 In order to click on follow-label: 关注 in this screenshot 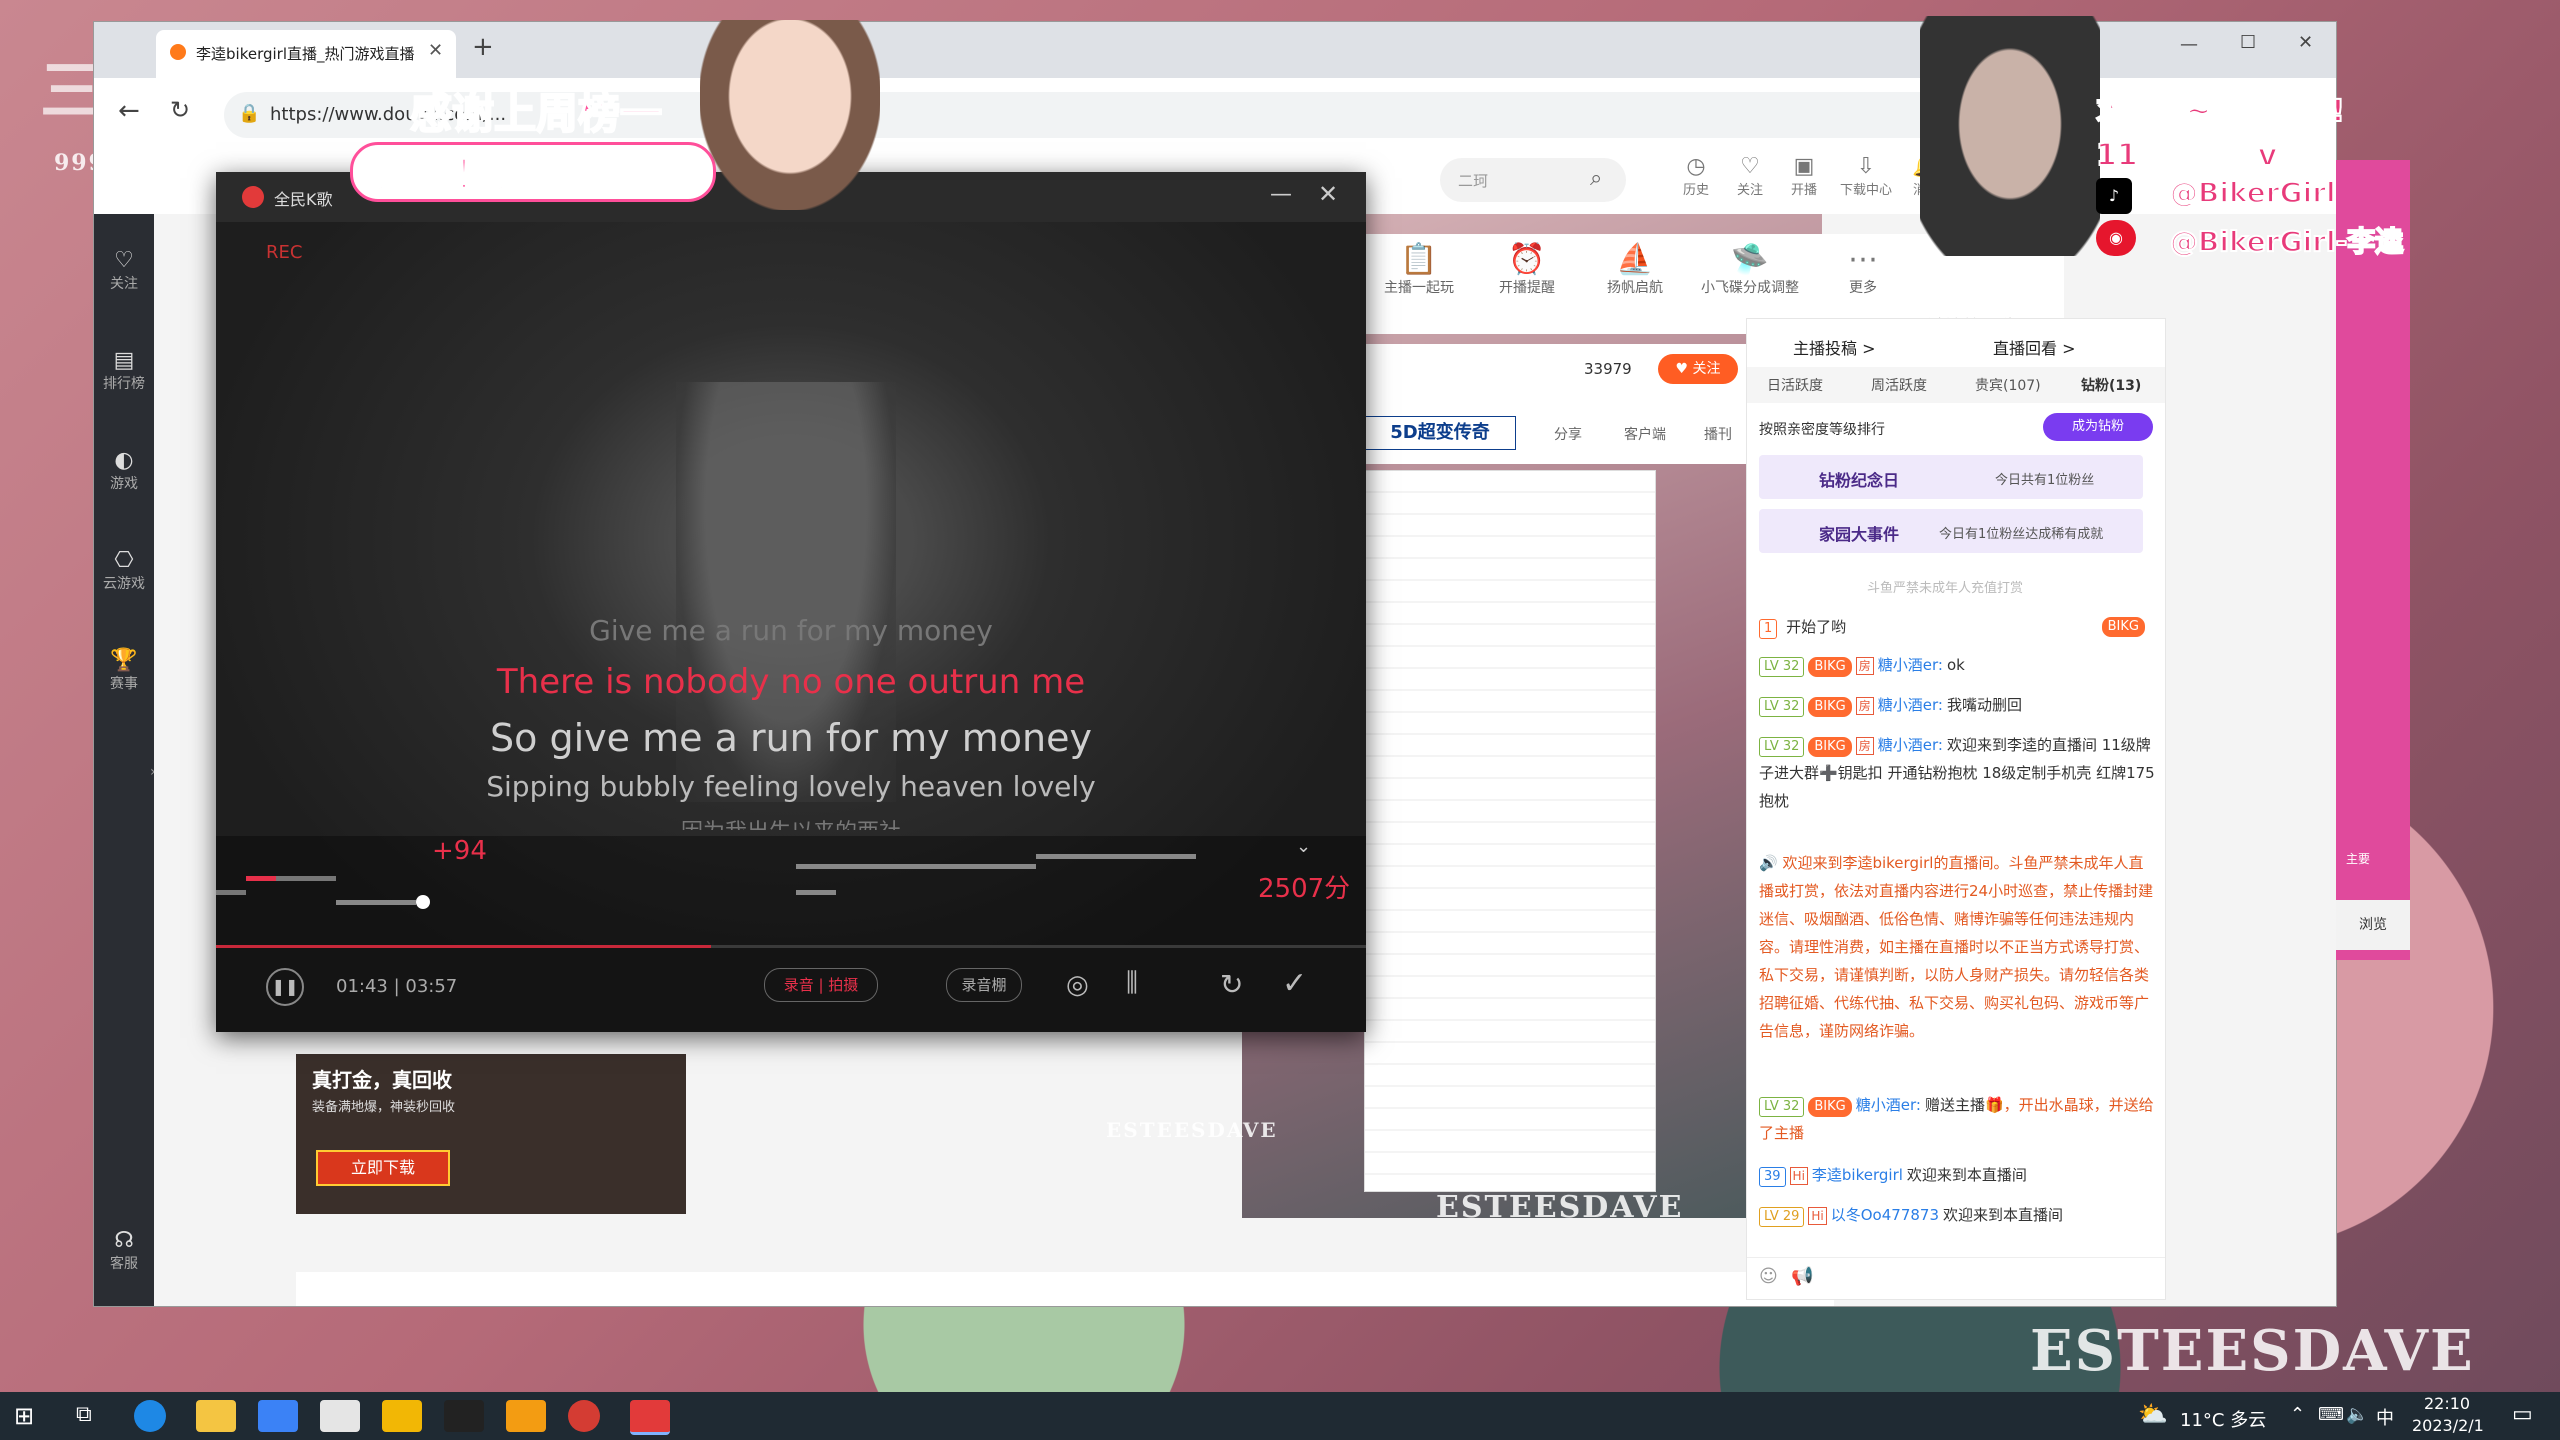, I will do `click(1749, 190)`.